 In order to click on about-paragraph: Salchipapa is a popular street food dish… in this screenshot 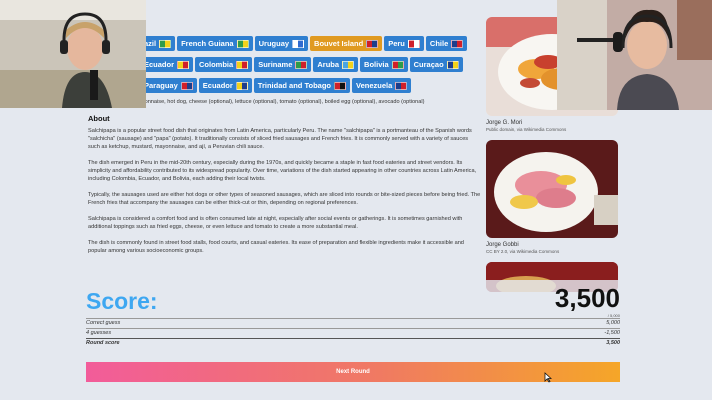, I will do `click(280, 139)`.